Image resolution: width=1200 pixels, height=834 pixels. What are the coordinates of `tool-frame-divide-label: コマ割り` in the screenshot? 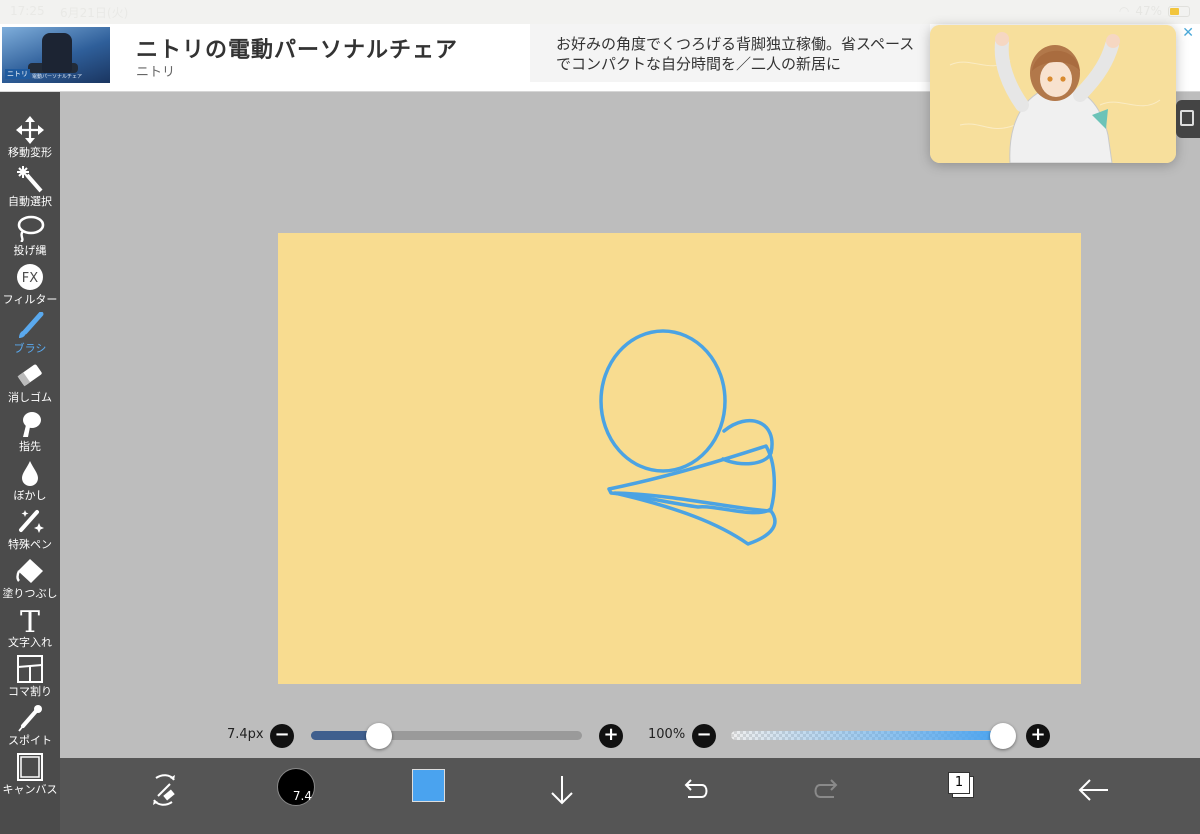 It's located at (30, 691).